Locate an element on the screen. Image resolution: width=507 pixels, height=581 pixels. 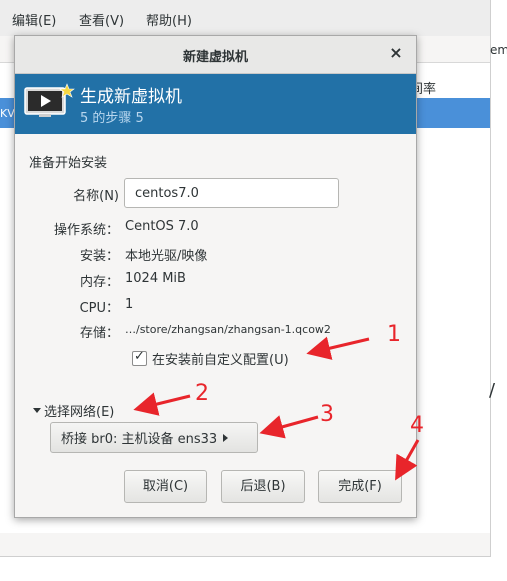
annotation-number-4: 4 is located at coordinates (417, 425).